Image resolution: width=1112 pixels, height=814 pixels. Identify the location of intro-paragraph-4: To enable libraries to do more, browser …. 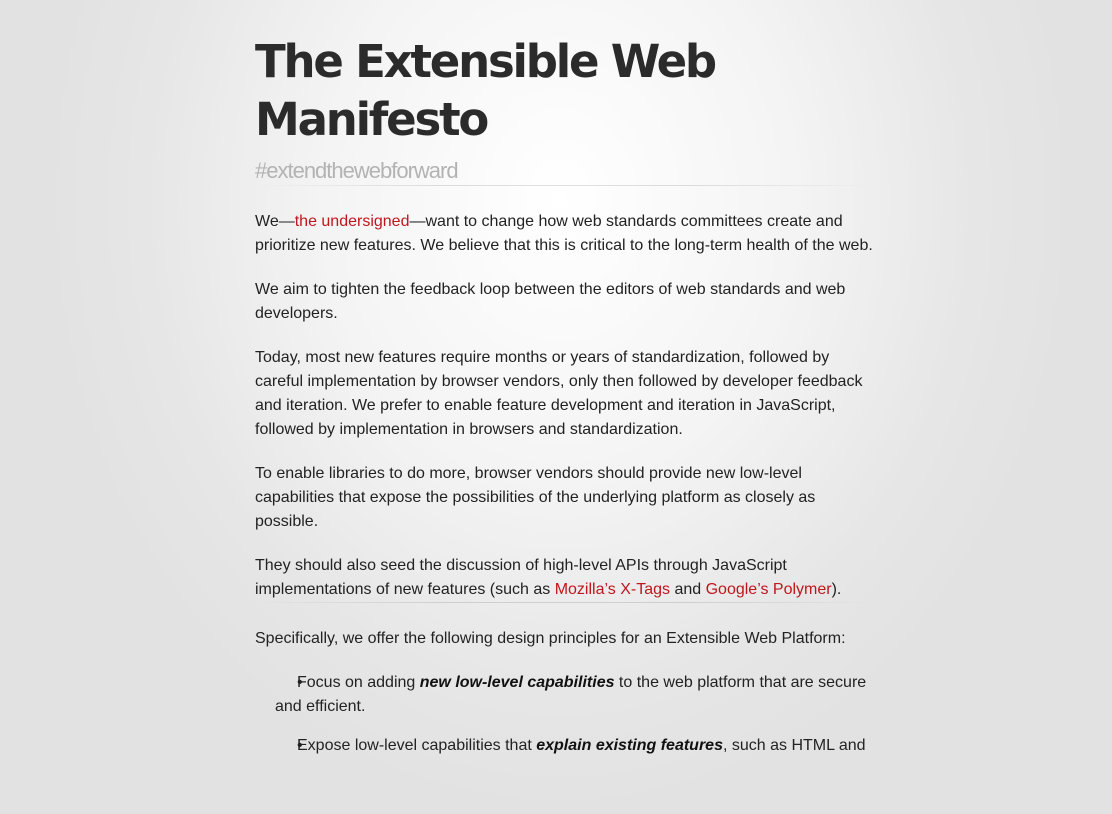
(535, 497).